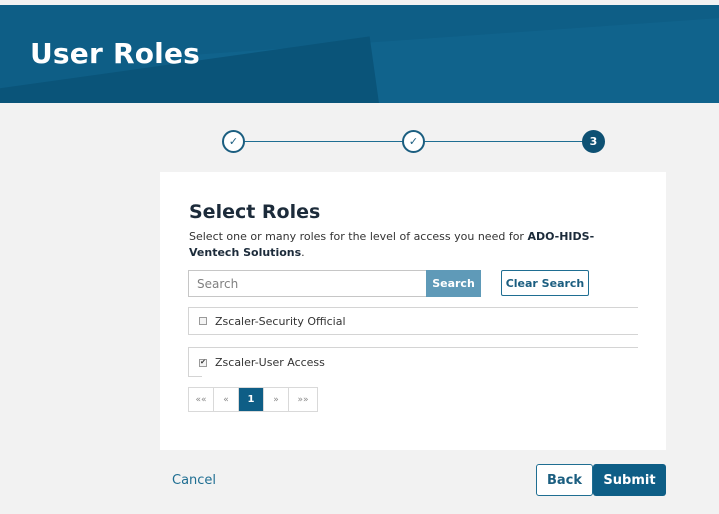  I want to click on role-row: Zscaler-Security Official, so click(413, 321).